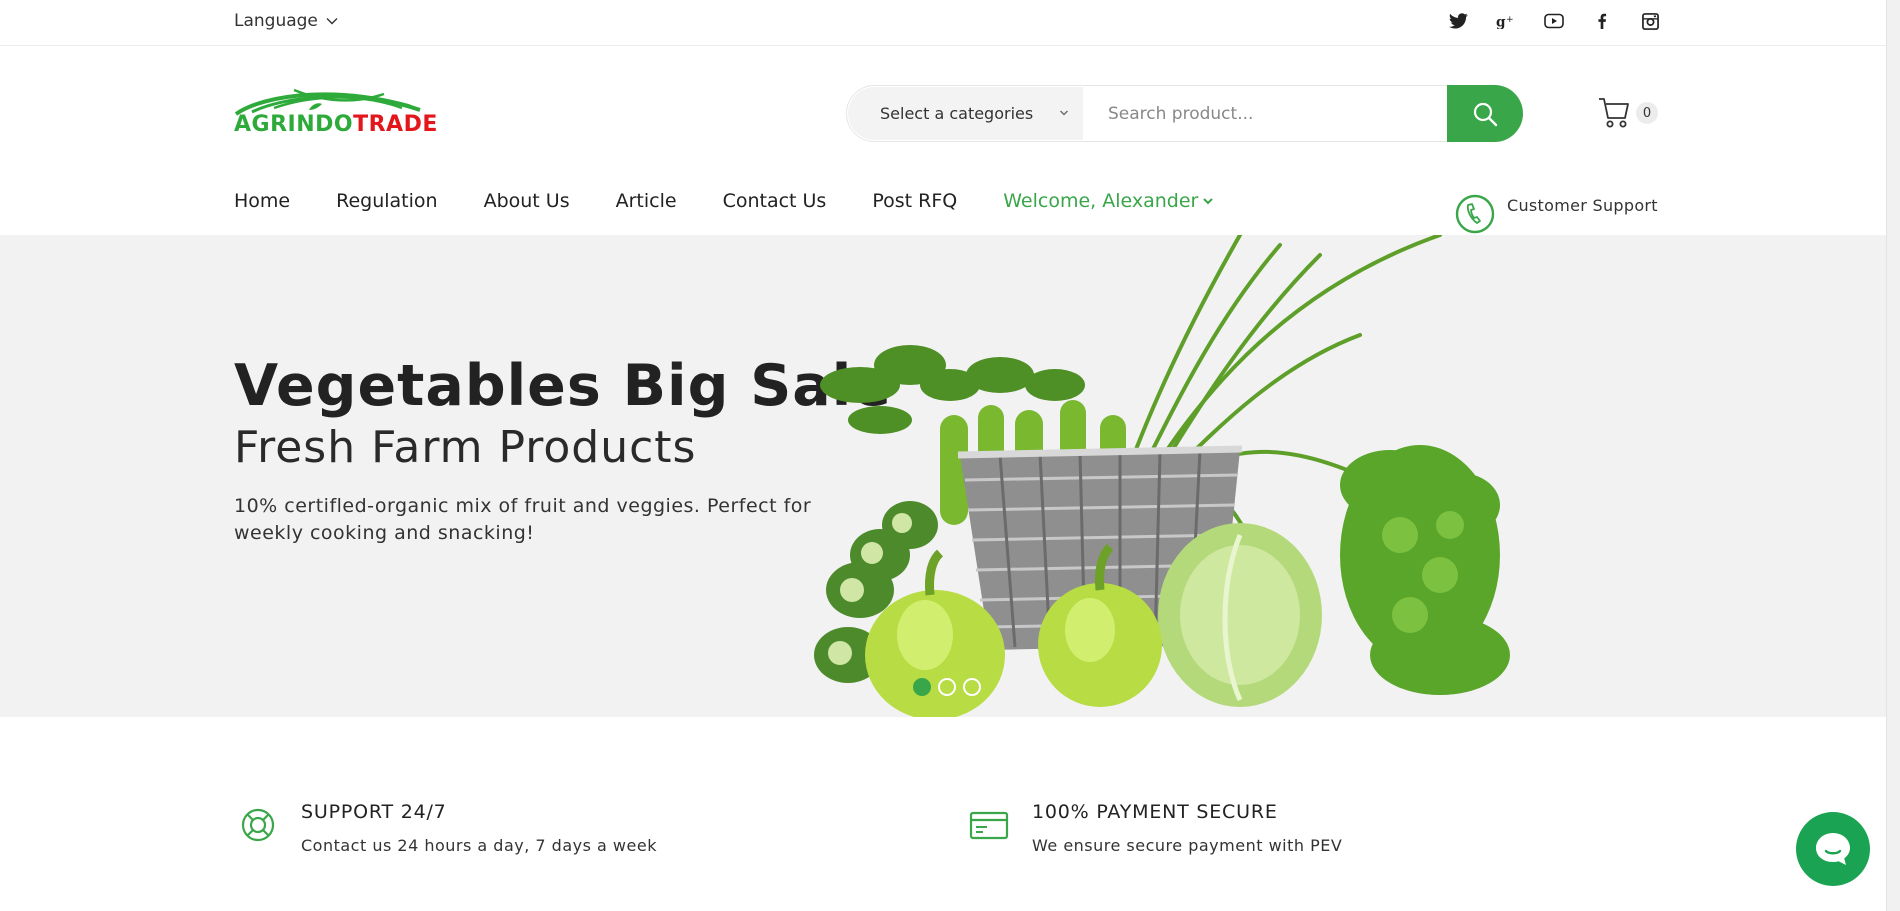 The height and width of the screenshot is (911, 1900). I want to click on language-selector: Language, so click(286, 21).